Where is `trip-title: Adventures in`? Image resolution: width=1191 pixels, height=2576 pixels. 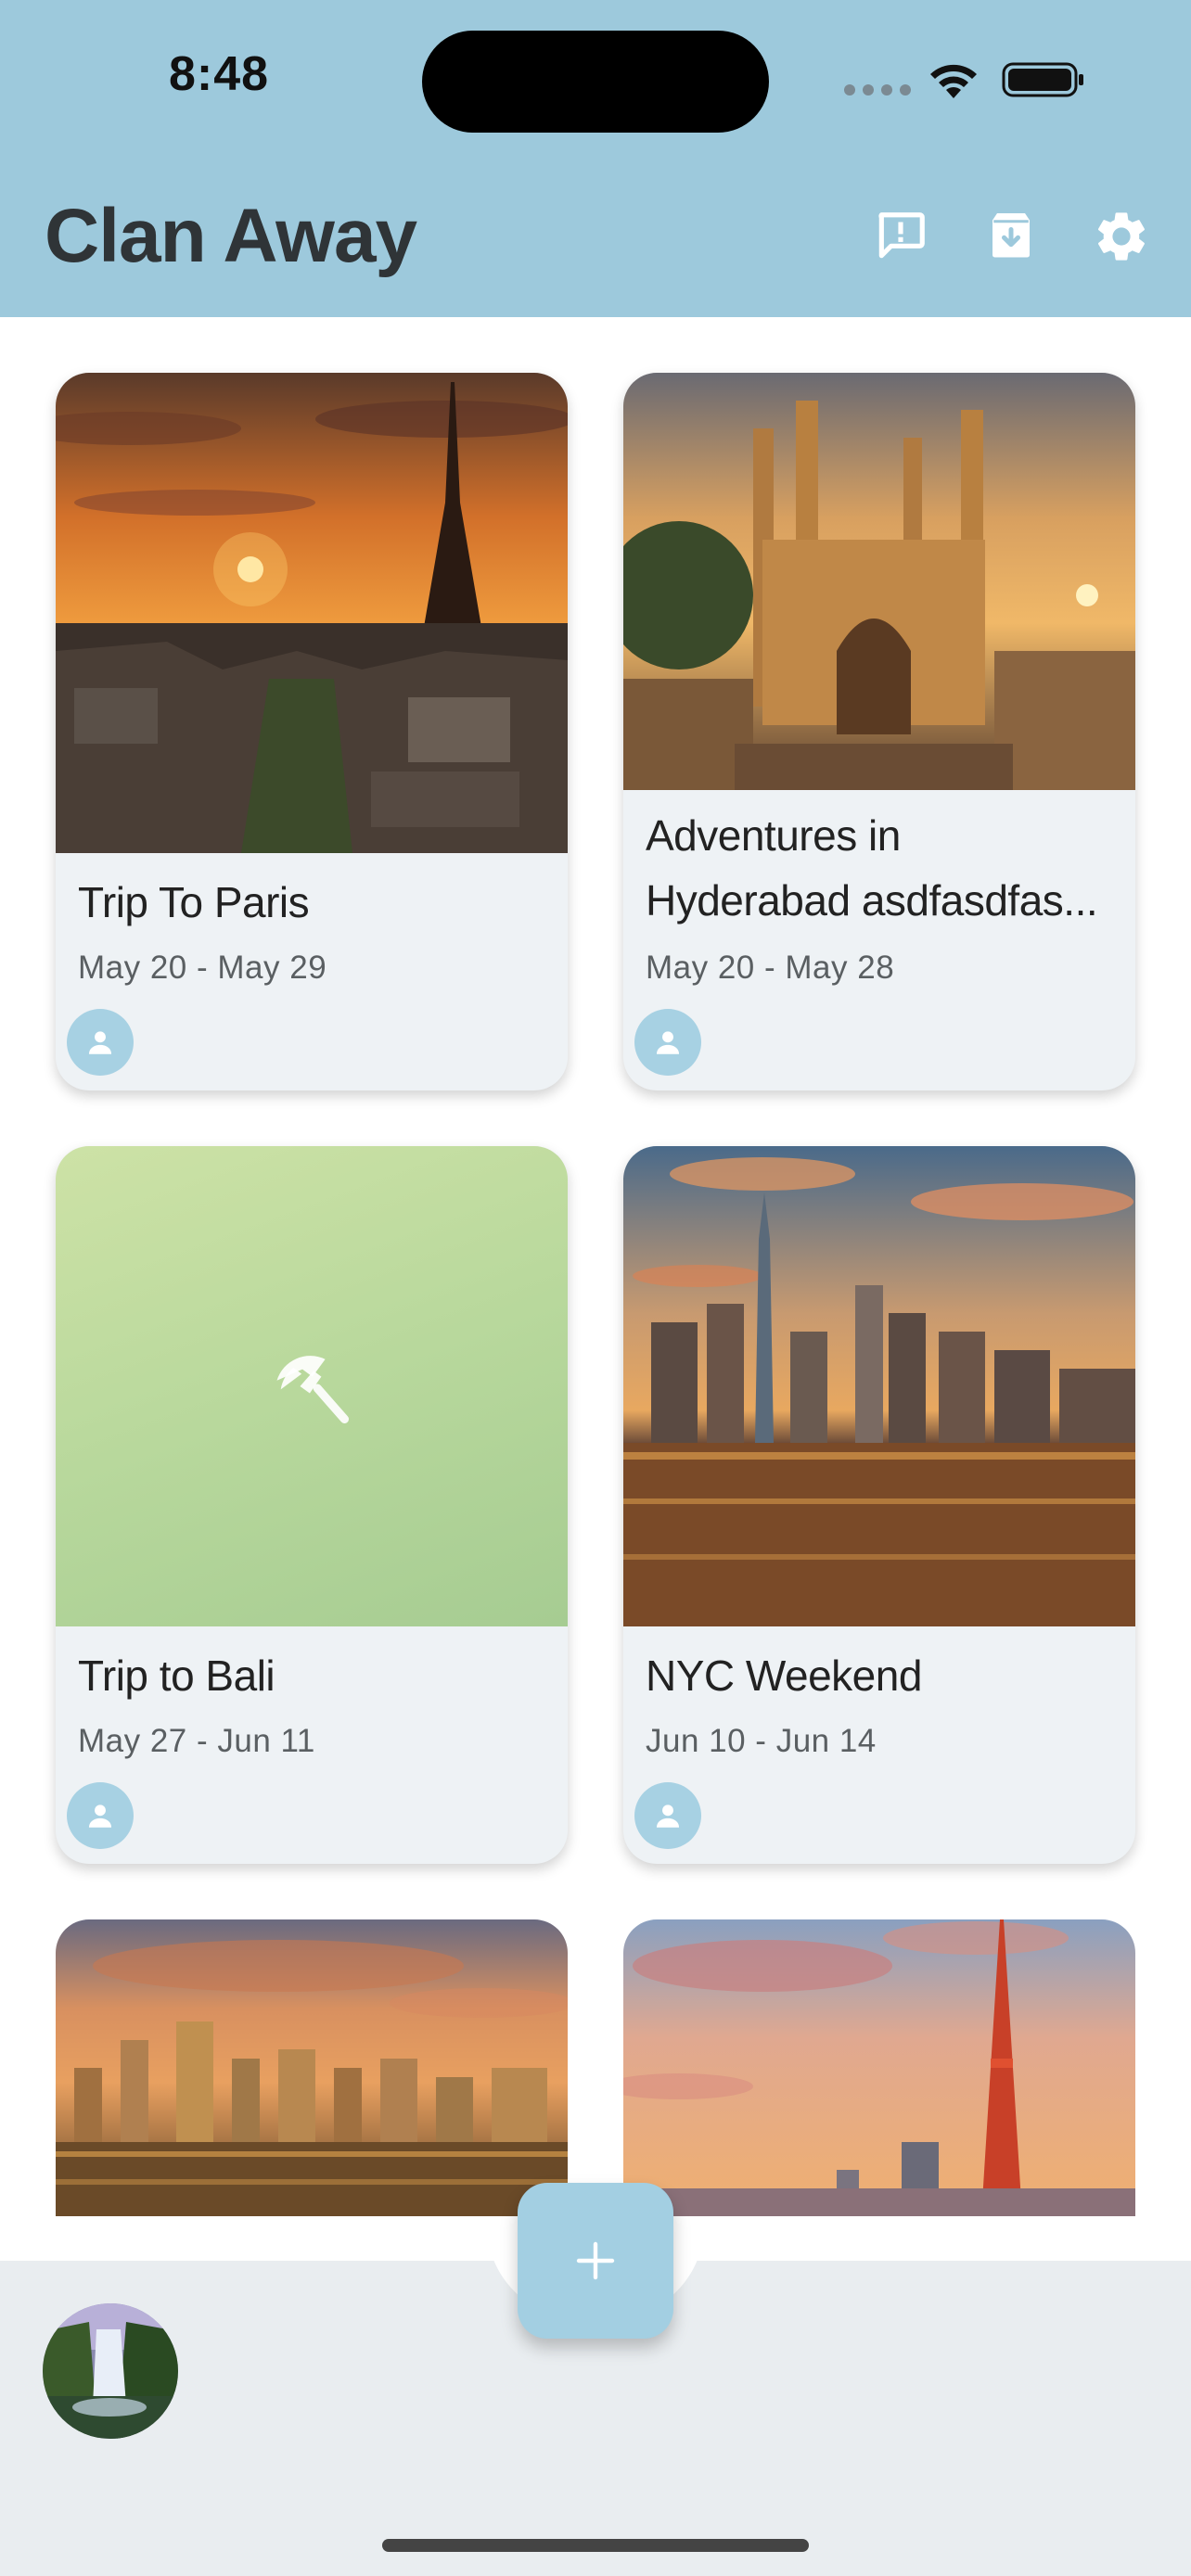
trip-title: Adventures in is located at coordinates (773, 836).